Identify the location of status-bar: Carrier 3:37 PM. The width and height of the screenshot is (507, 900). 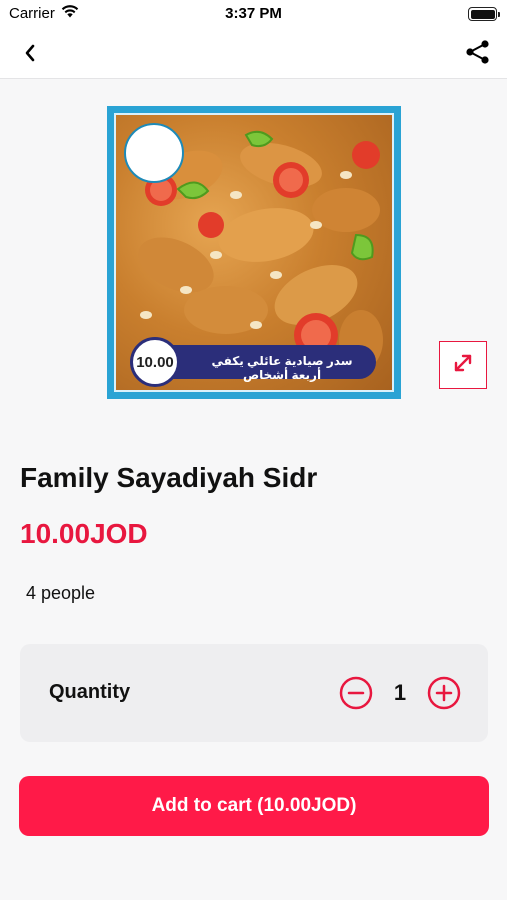
(253, 15).